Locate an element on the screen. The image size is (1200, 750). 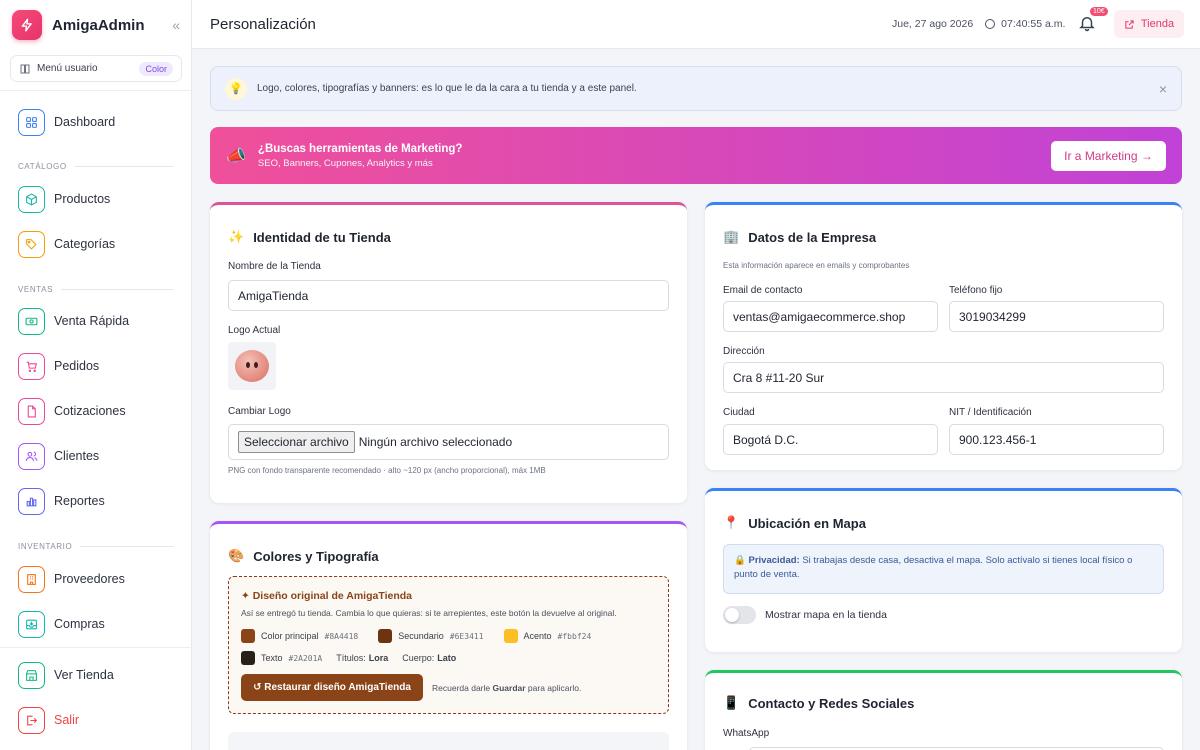
text-color-code: #2A201A is located at coordinates (305, 658).